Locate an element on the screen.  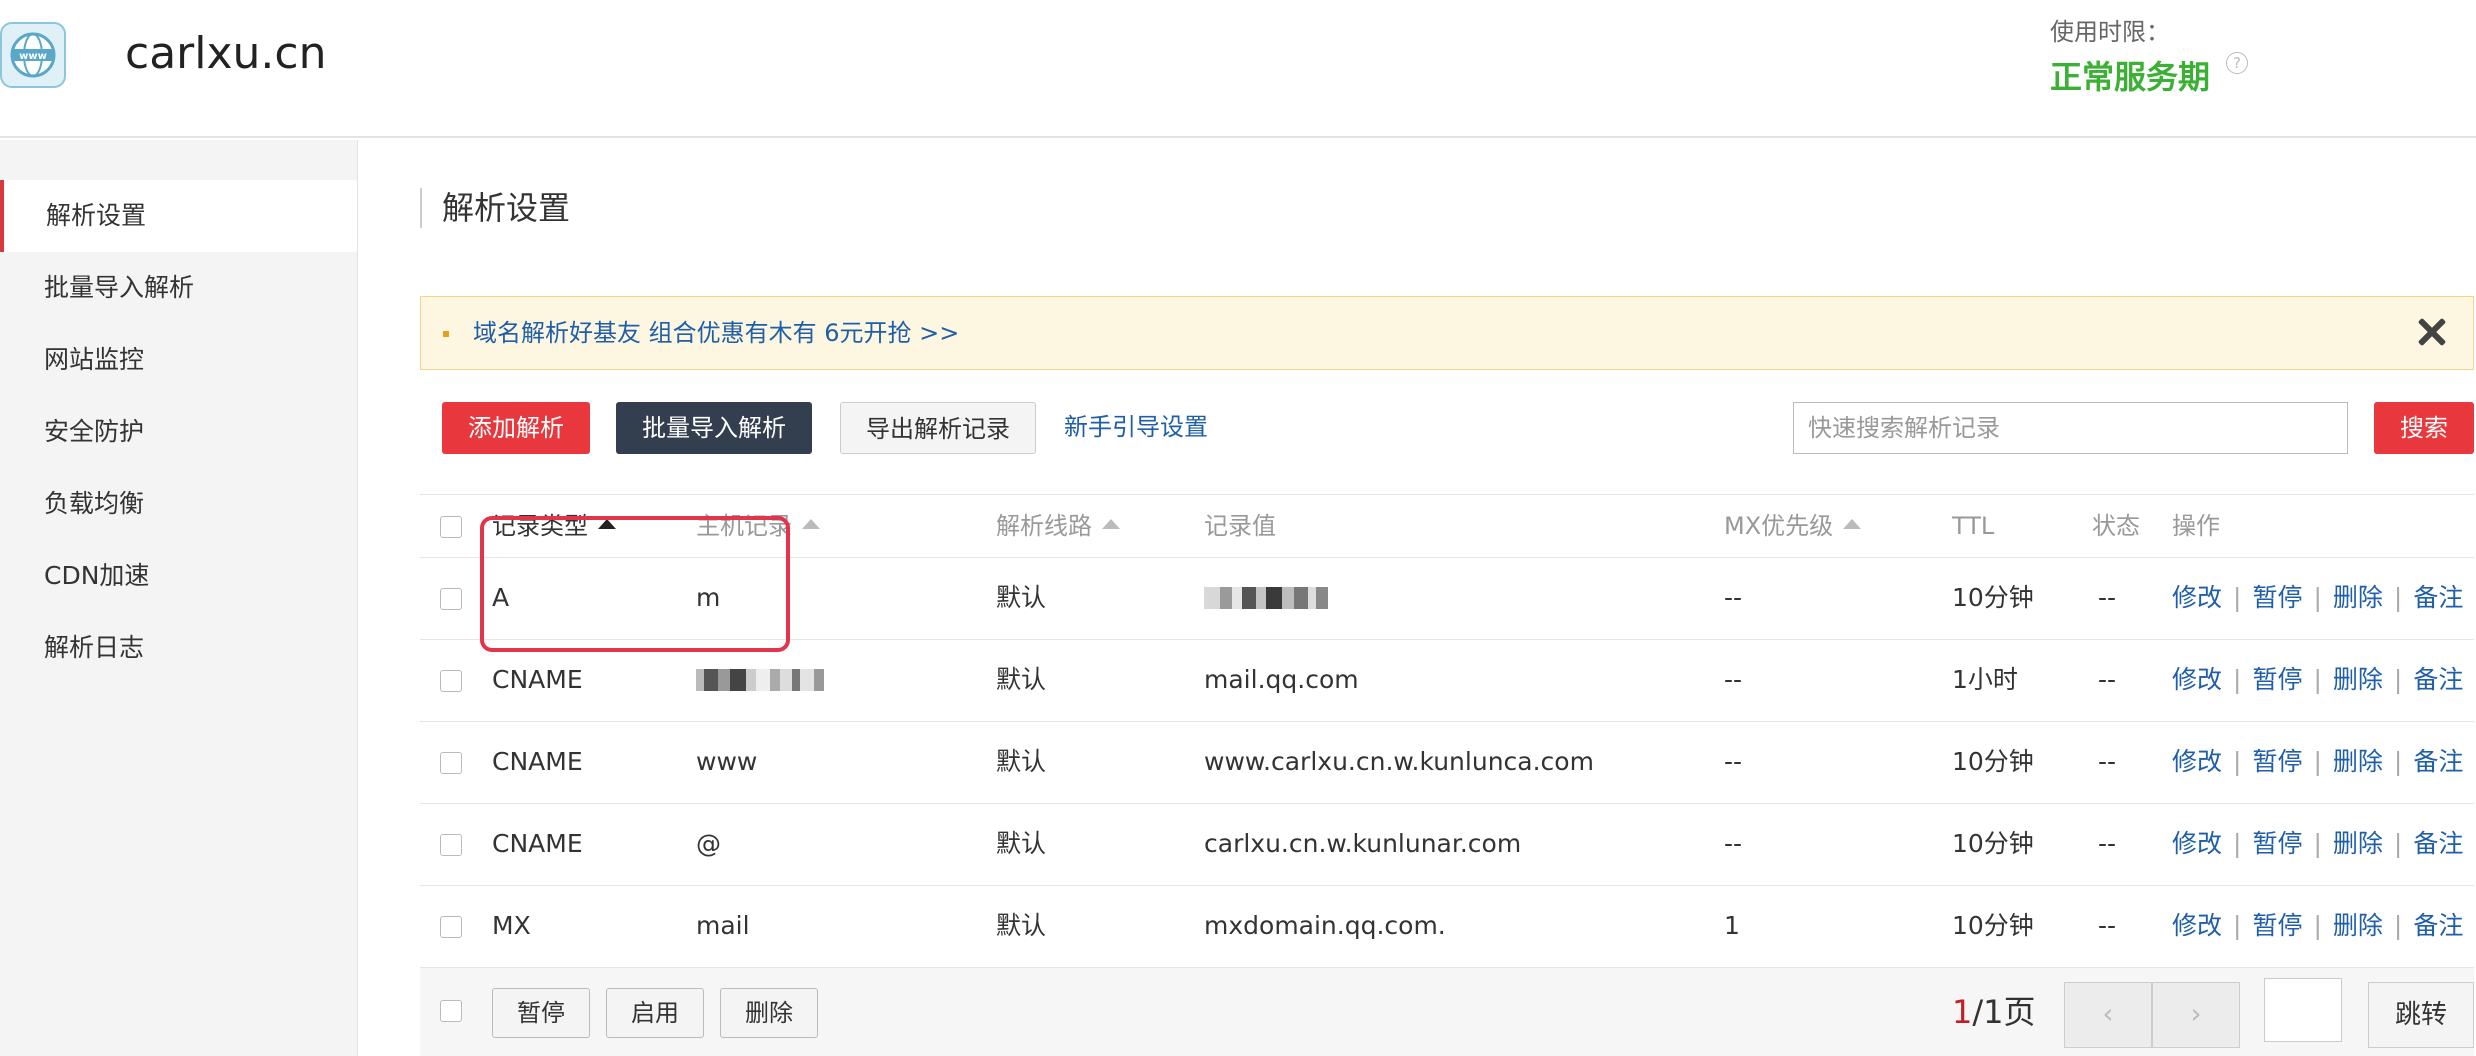
mx-priority: -- is located at coordinates (1733, 843).